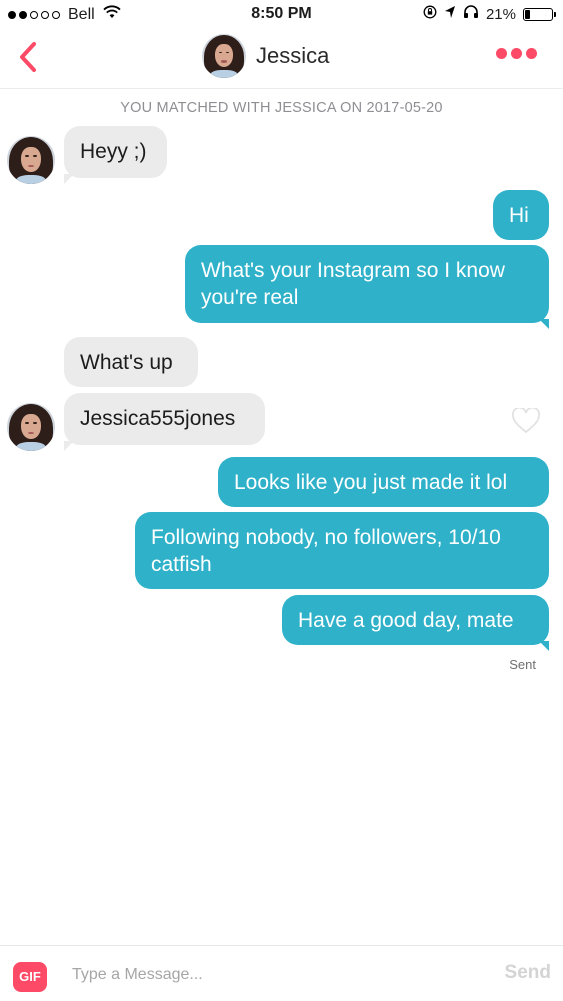 The image size is (563, 1001). Describe the element at coordinates (539, 14) in the screenshot. I see `battery-icon` at that location.